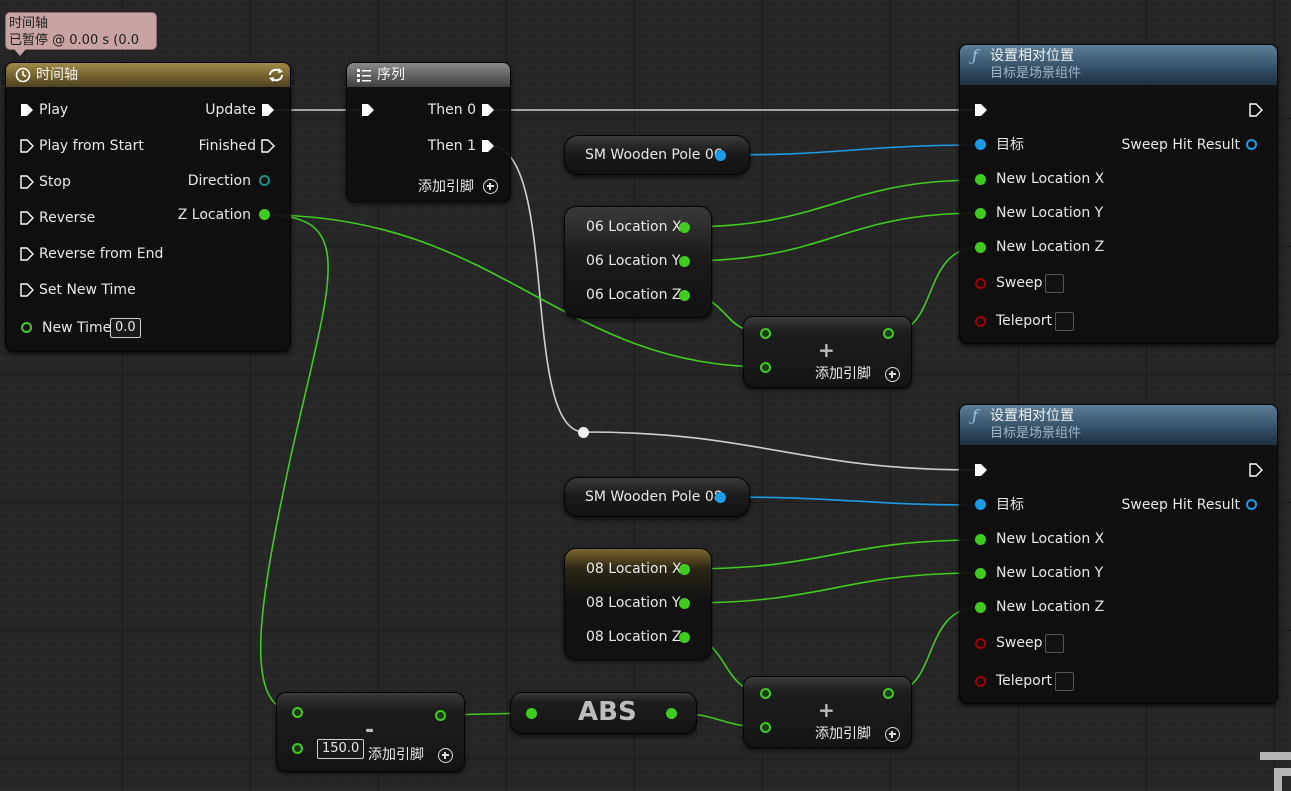  Describe the element at coordinates (297, 748) in the screenshot. I see `subtract-input-b-pin` at that location.